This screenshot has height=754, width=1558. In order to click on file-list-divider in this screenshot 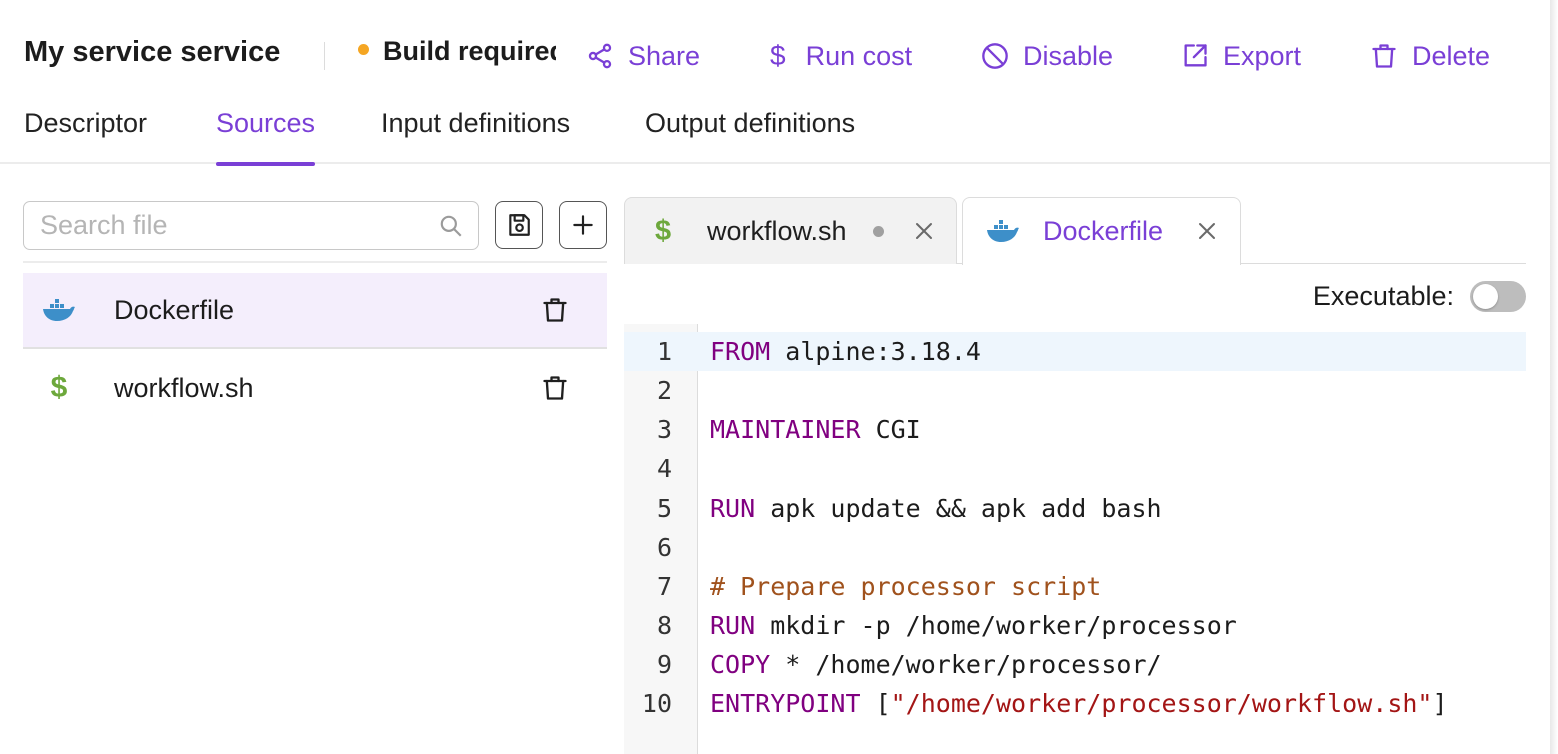, I will do `click(315, 262)`.